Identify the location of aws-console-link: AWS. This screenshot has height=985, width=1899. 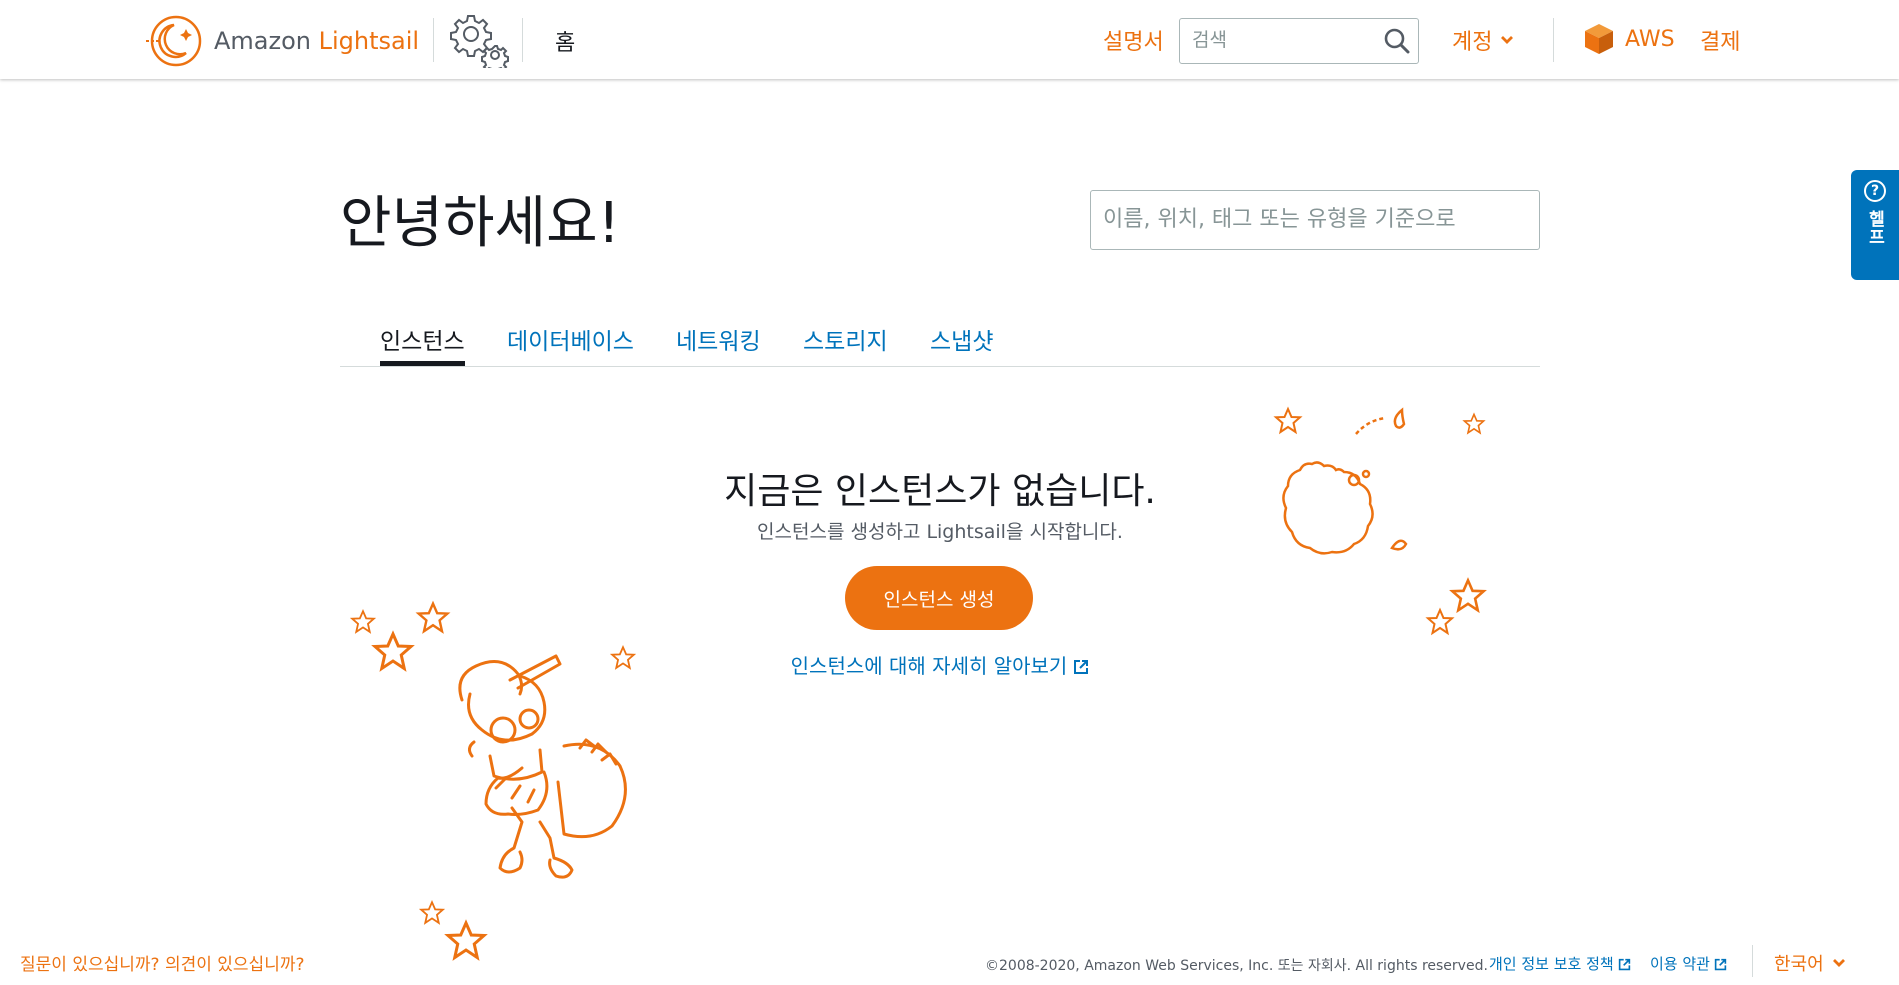
(1629, 39).